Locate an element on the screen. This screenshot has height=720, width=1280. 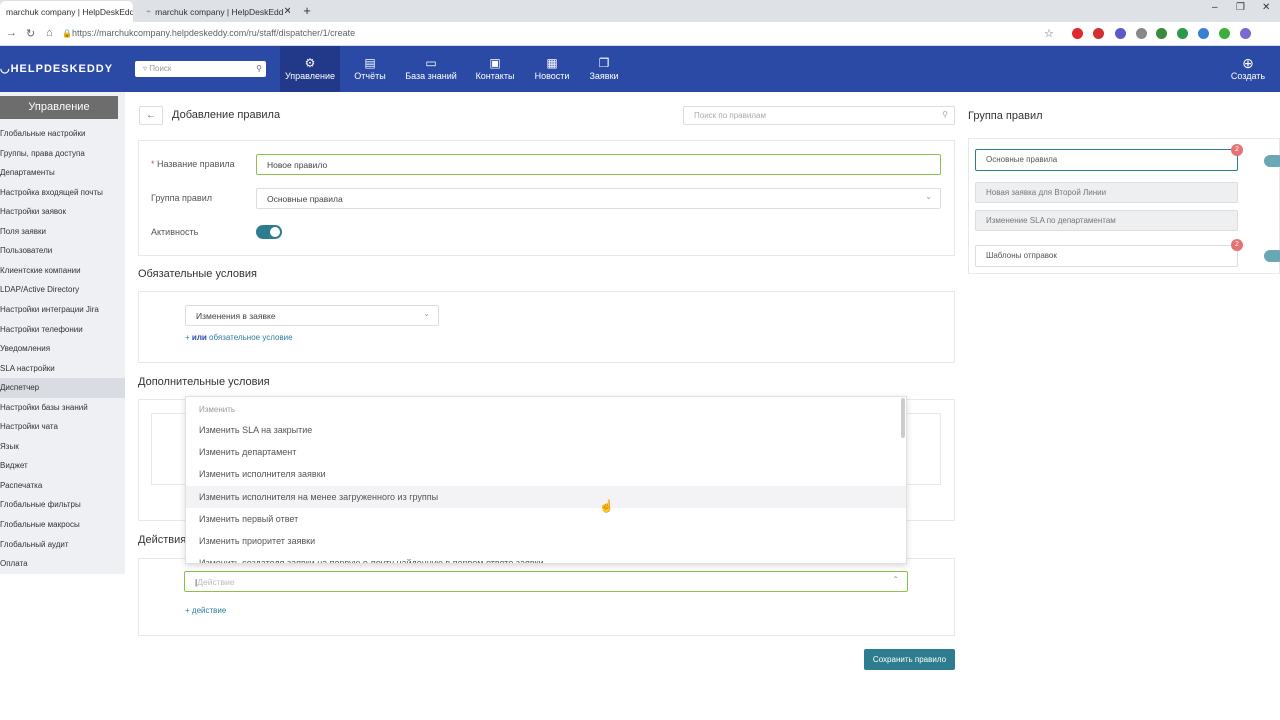
sidebar-item: Глобальные фильтры is located at coordinates (62, 505).